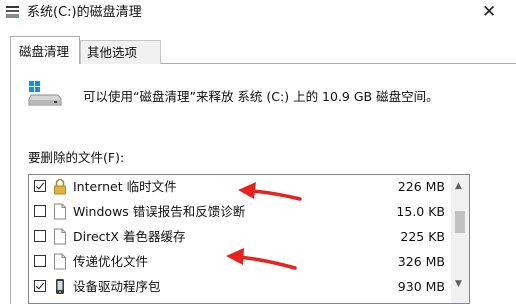  I want to click on item-size: 225 KB, so click(422, 236).